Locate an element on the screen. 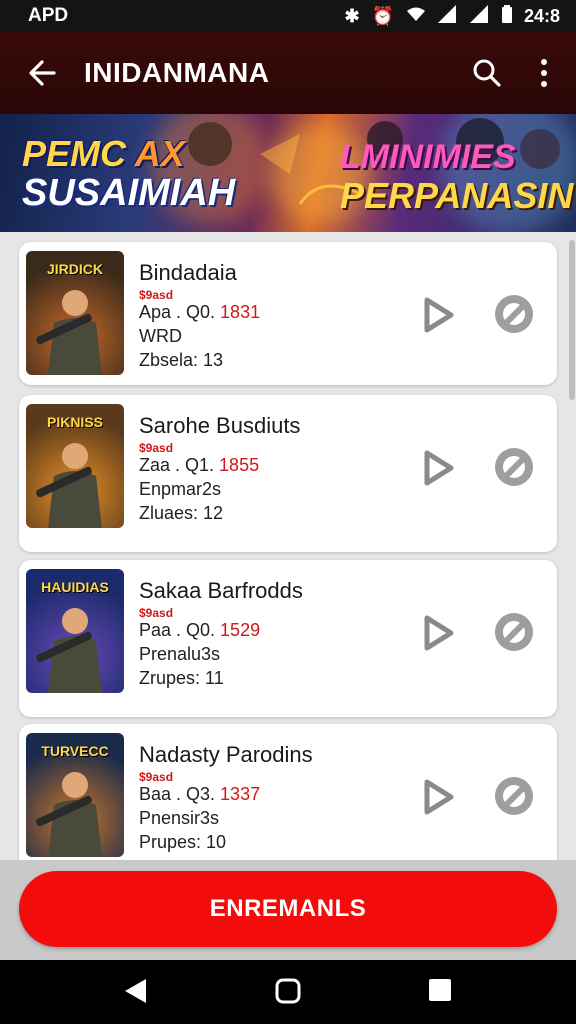  nav-back-icon is located at coordinates (136, 991).